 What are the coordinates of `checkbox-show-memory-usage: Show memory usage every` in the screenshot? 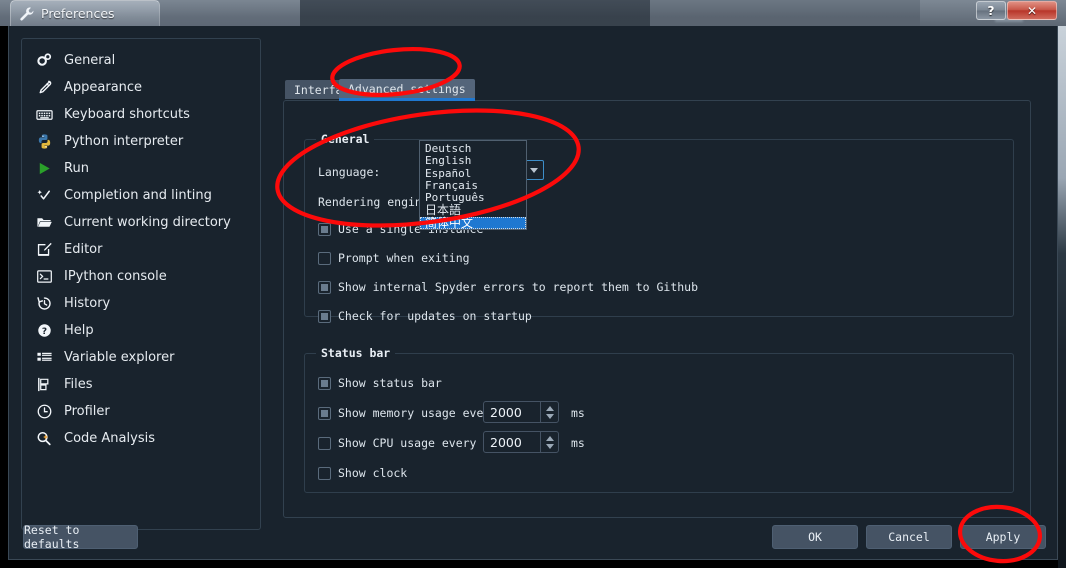 It's located at (407, 413).